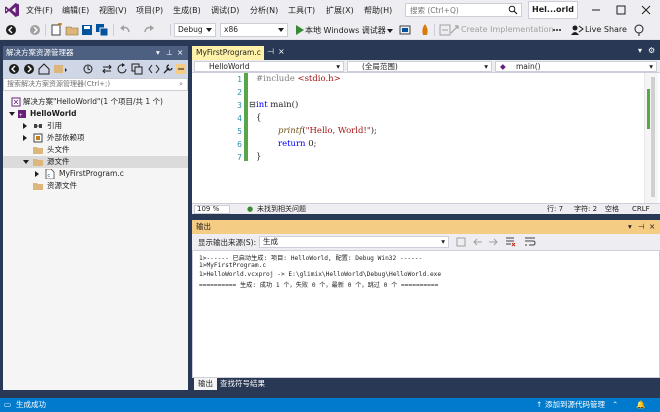 Image resolution: width=660 pixels, height=412 pixels. I want to click on clear-all-icon, so click(510, 242).